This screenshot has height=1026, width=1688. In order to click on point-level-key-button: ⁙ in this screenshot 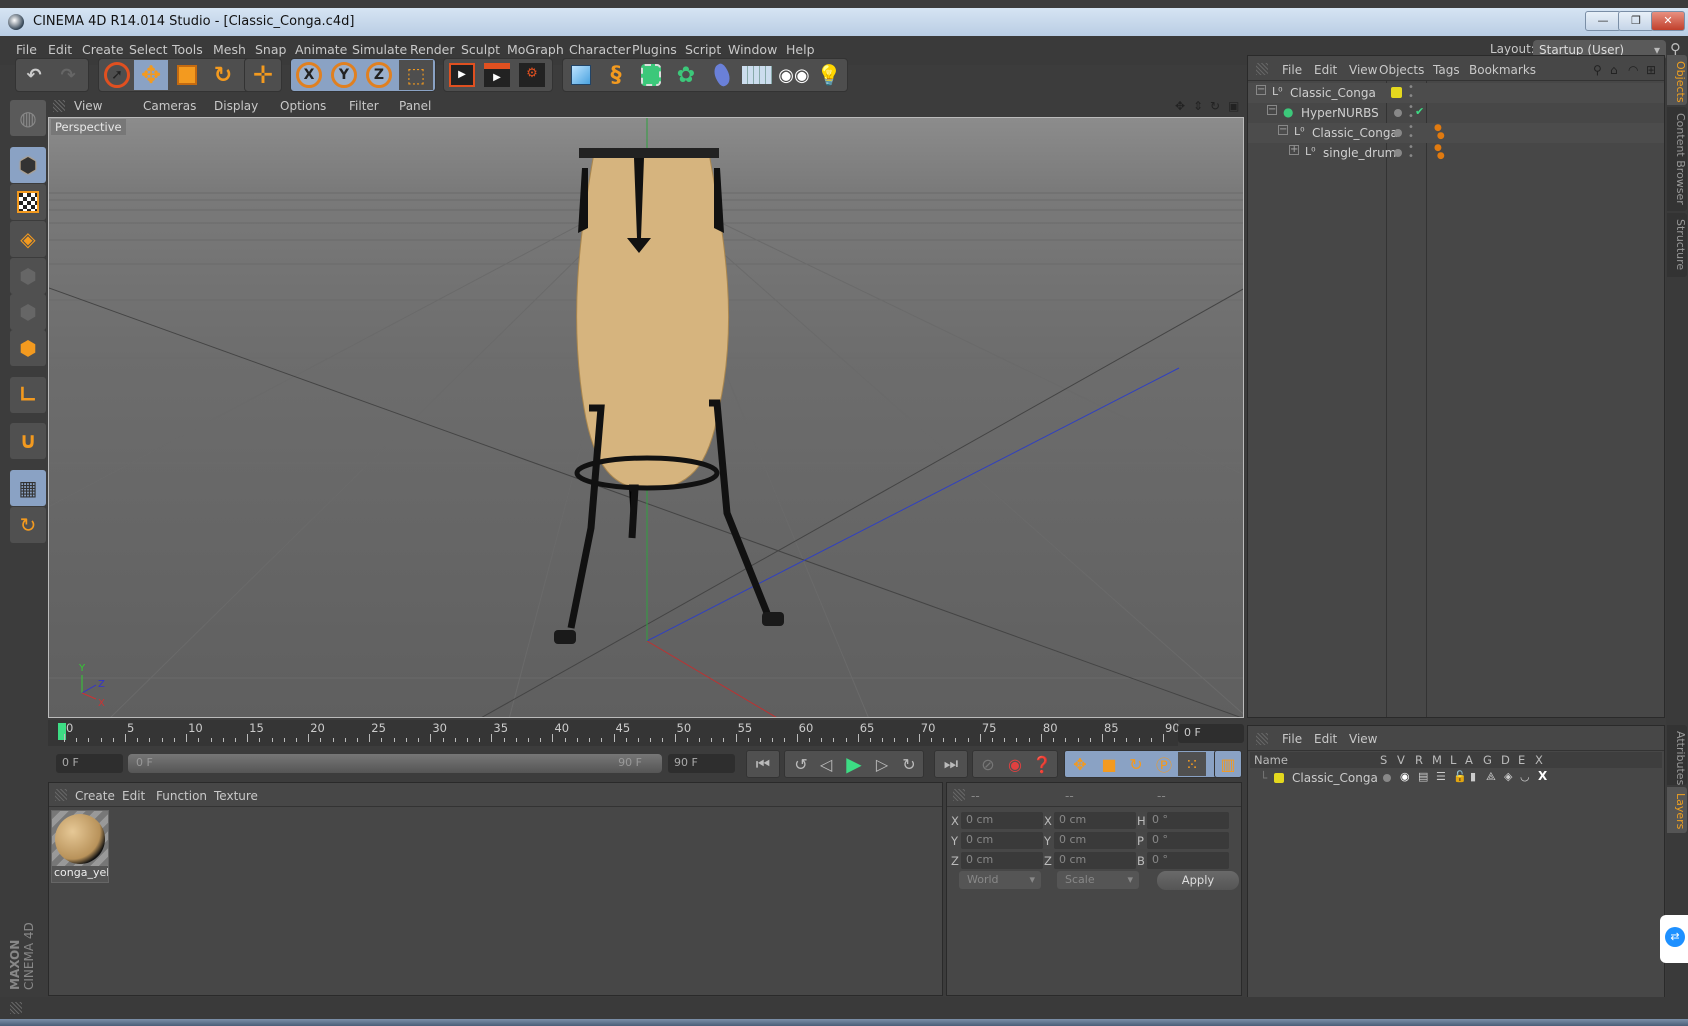, I will do `click(1192, 764)`.